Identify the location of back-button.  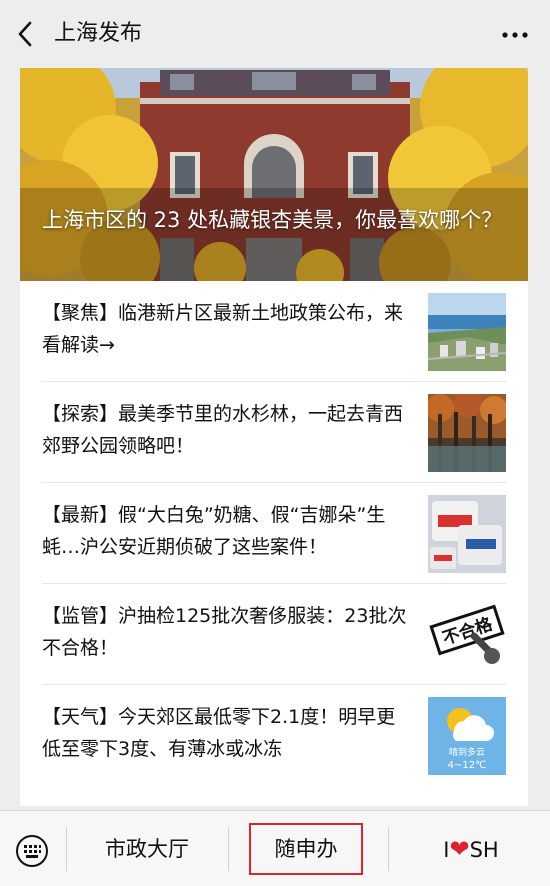
(27, 34).